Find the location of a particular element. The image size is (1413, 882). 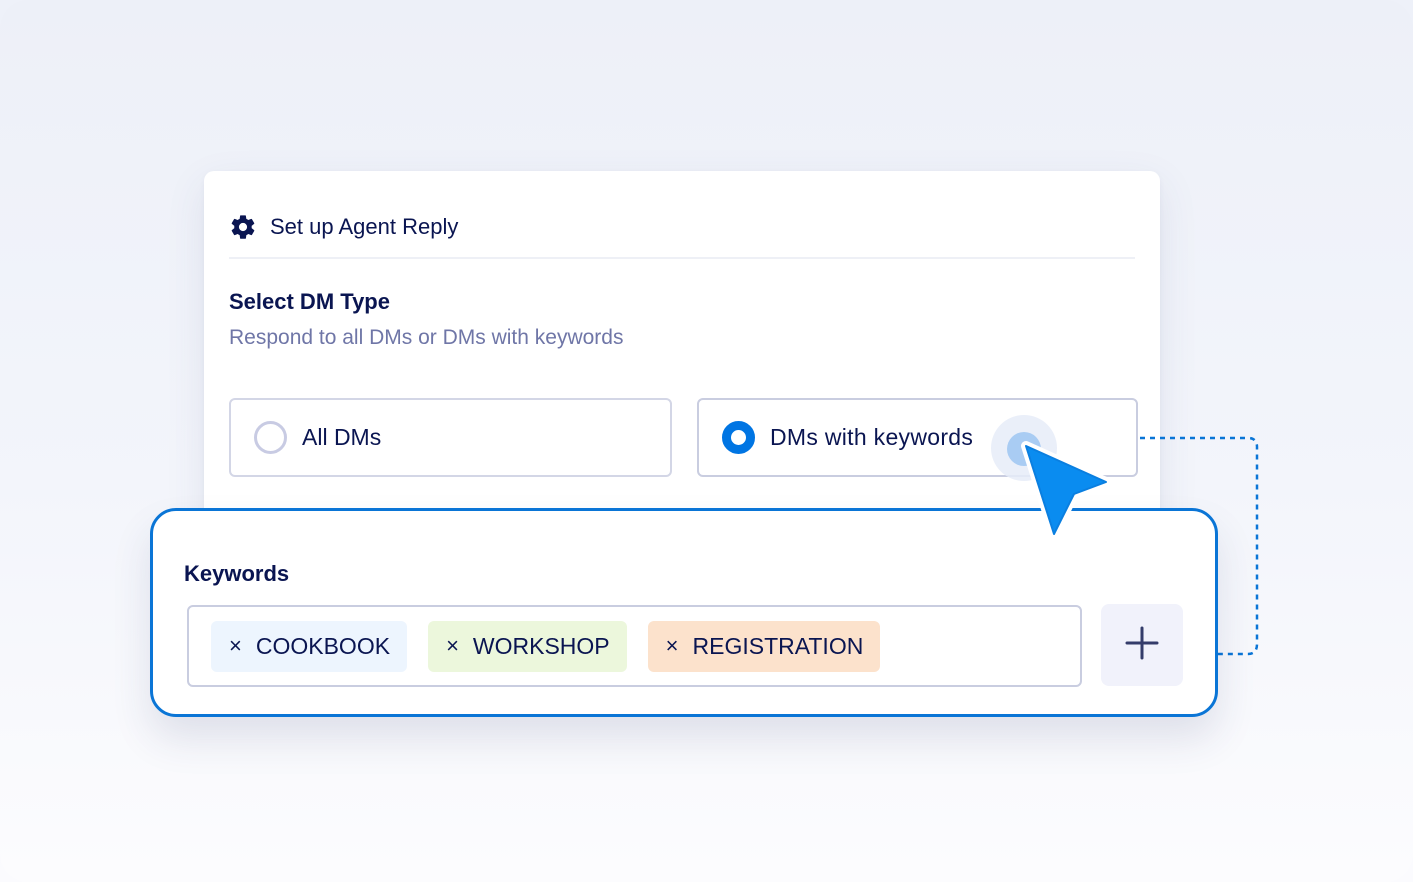

tag-label: WORKSHOP is located at coordinates (541, 645).